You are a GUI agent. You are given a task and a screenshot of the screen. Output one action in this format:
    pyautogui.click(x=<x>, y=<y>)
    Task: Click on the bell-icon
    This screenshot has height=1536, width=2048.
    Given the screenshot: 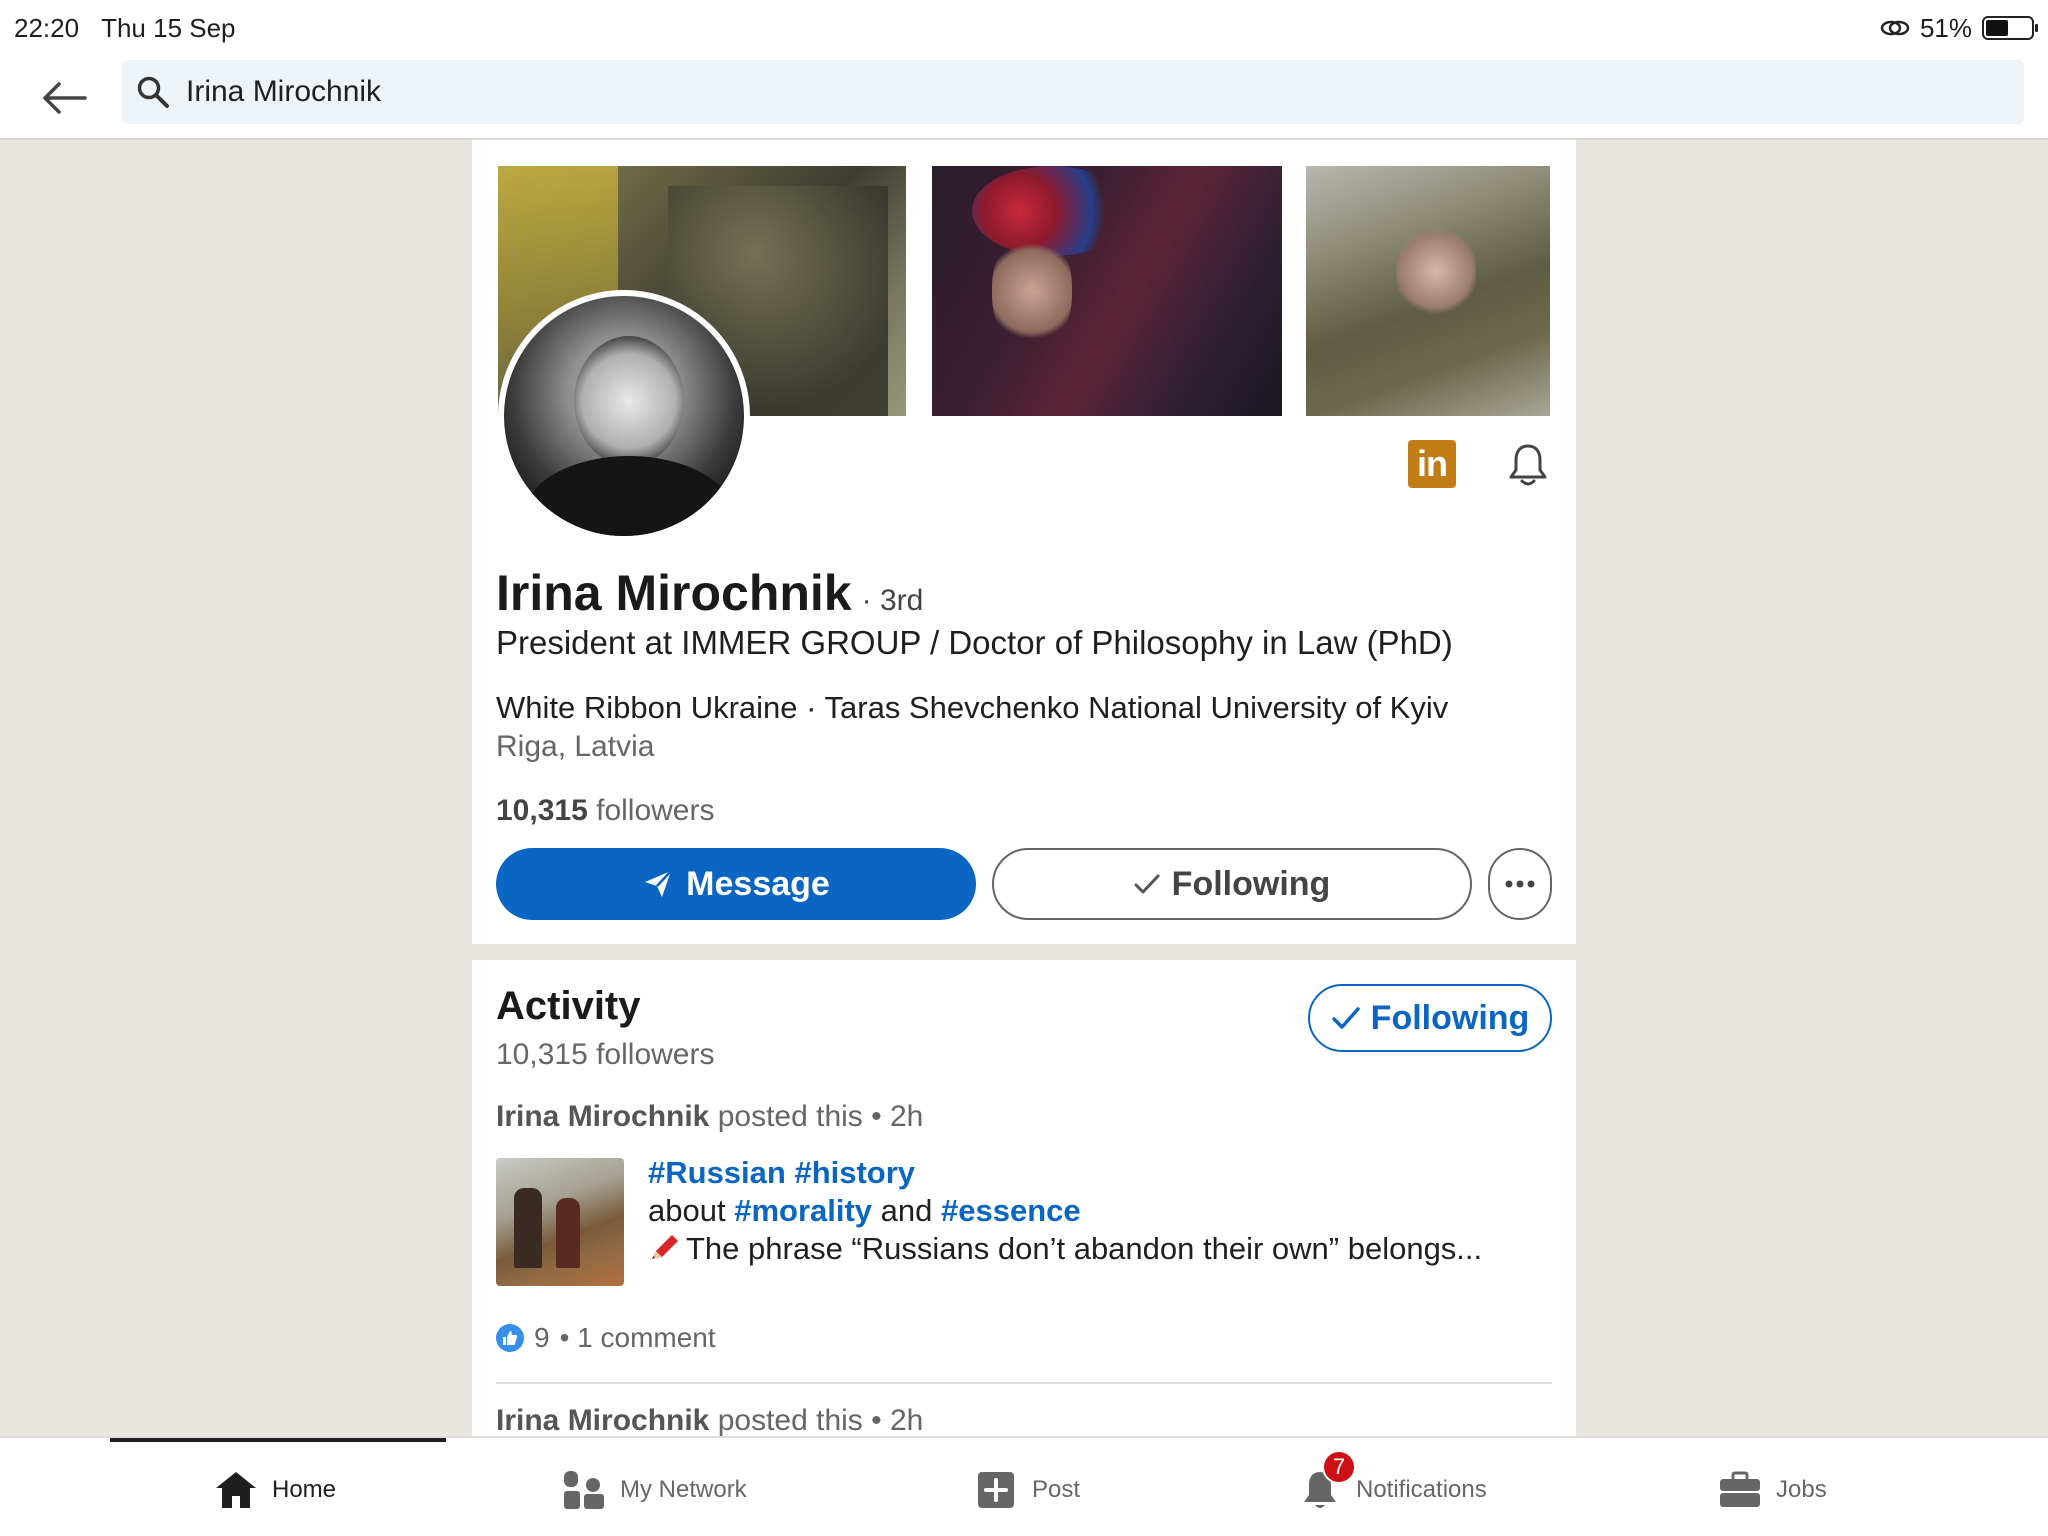 What is the action you would take?
    pyautogui.click(x=1528, y=465)
    